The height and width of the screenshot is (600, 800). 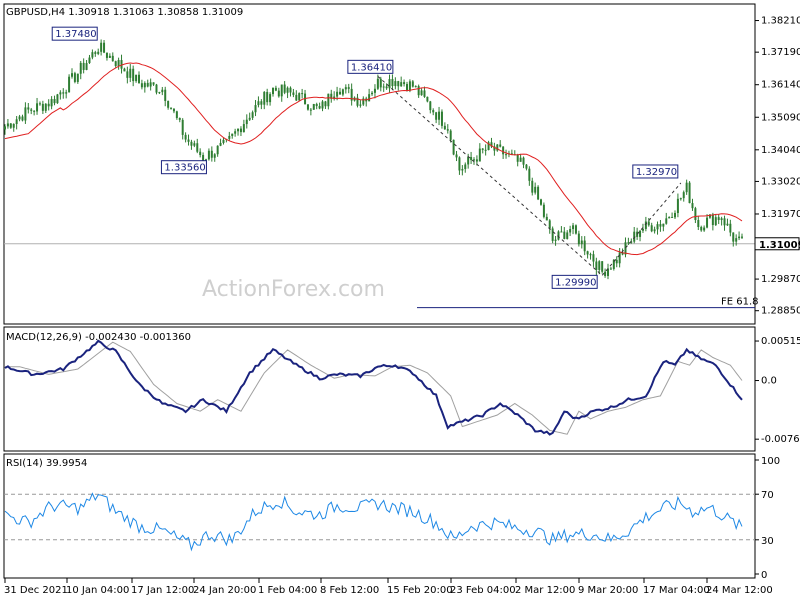 I want to click on macd-tick-label: 0.005152, so click(x=780, y=341).